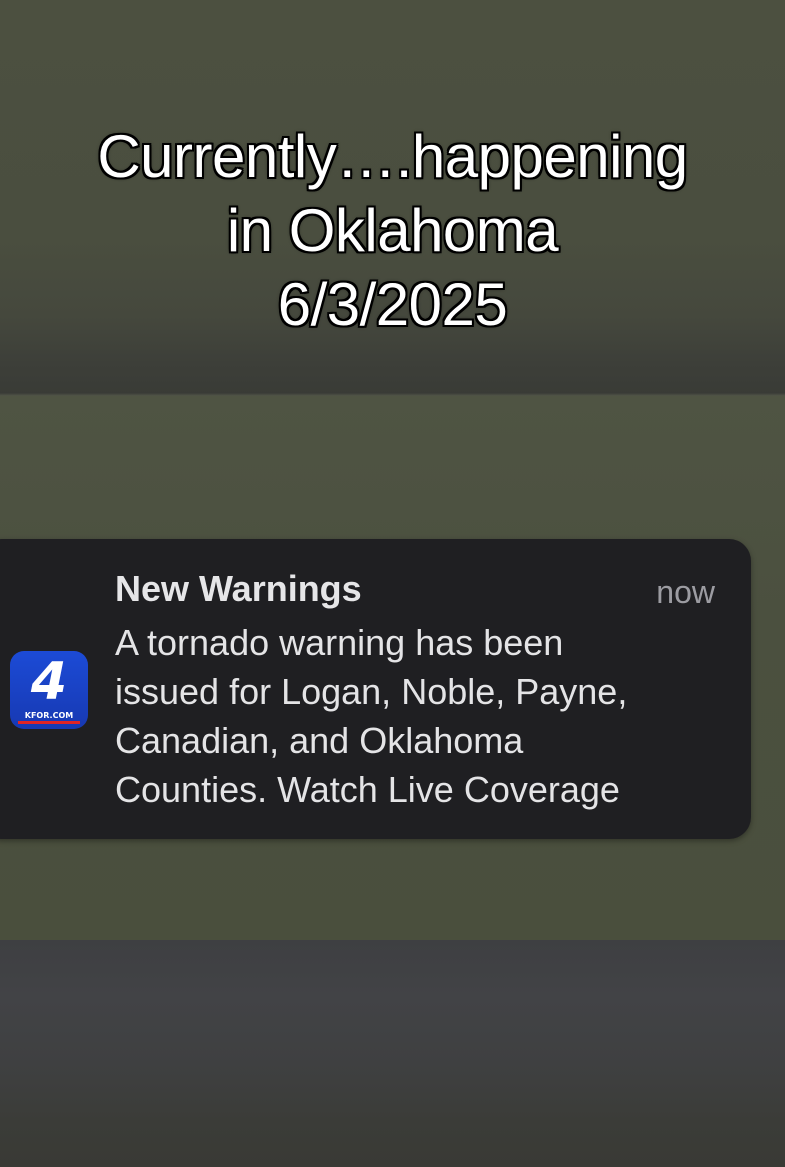 The image size is (785, 1167). I want to click on caption-line-1: Currently….happening, so click(392, 156).